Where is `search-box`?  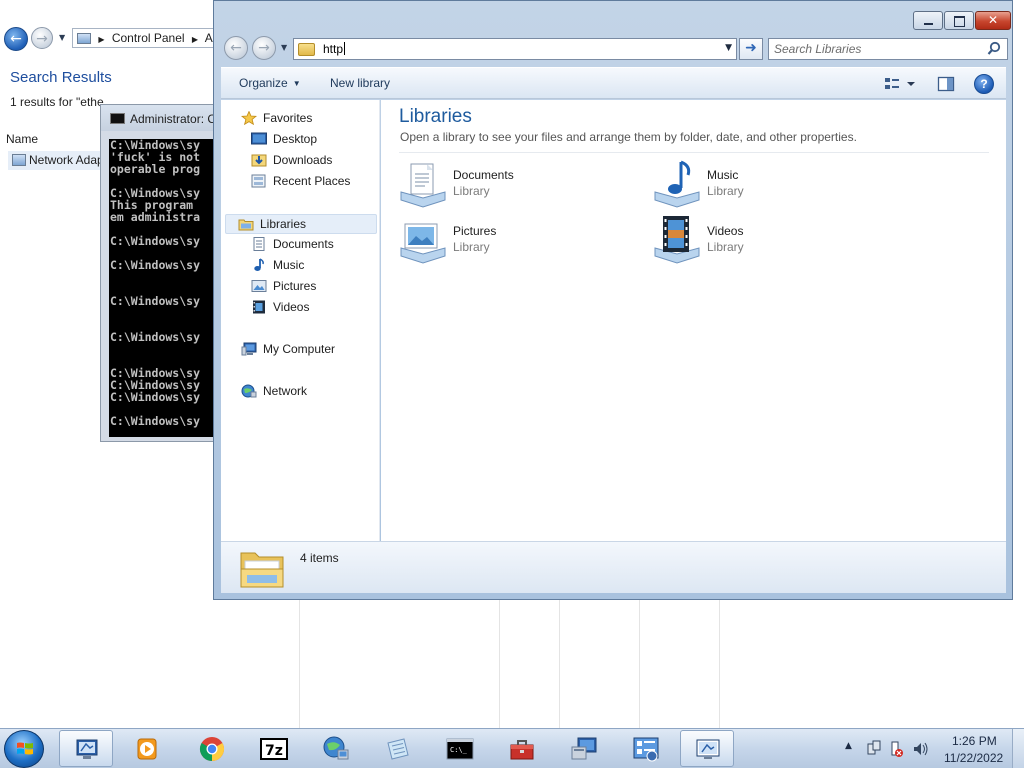
search-box is located at coordinates (888, 49).